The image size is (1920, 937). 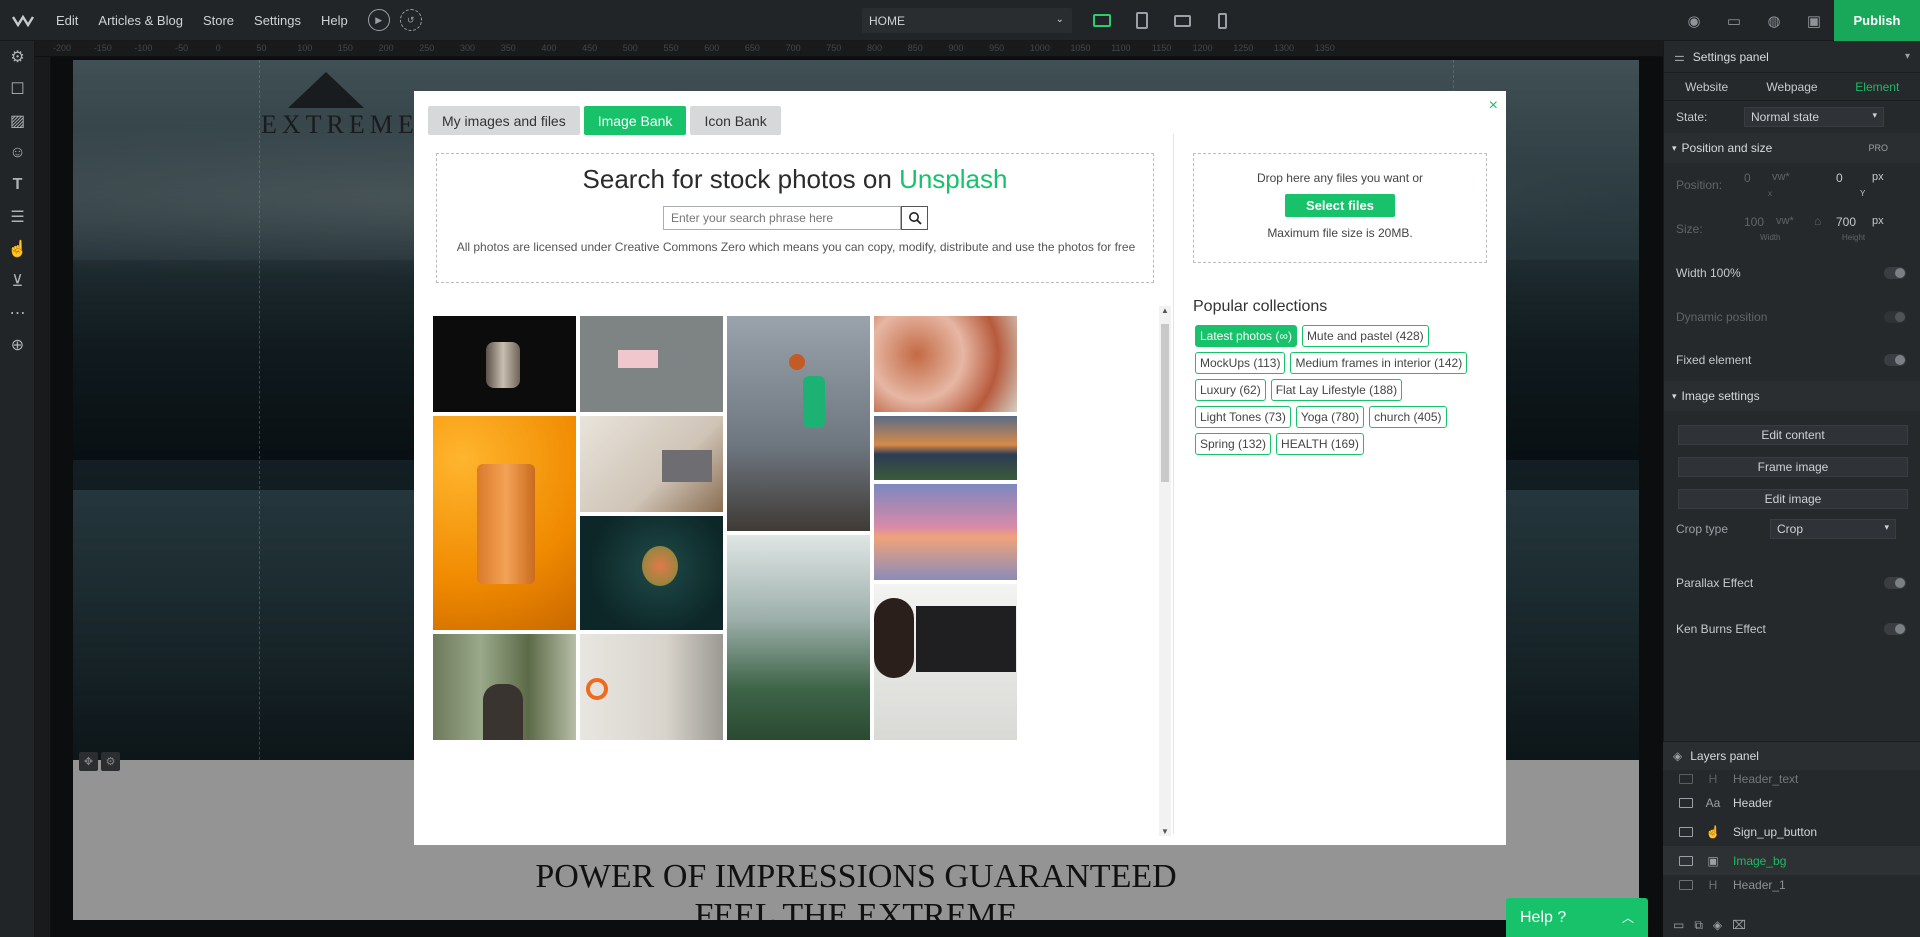 I want to click on mountain-lake-photo, so click(x=945, y=448).